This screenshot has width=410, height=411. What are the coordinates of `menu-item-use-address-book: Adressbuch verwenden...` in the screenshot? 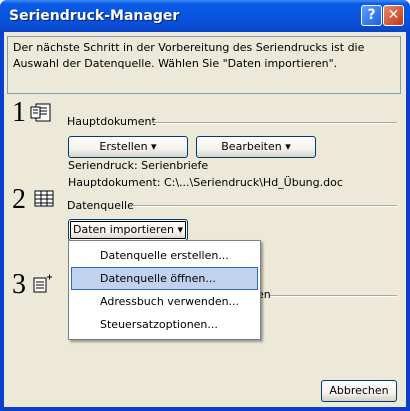 It's located at (164, 301).